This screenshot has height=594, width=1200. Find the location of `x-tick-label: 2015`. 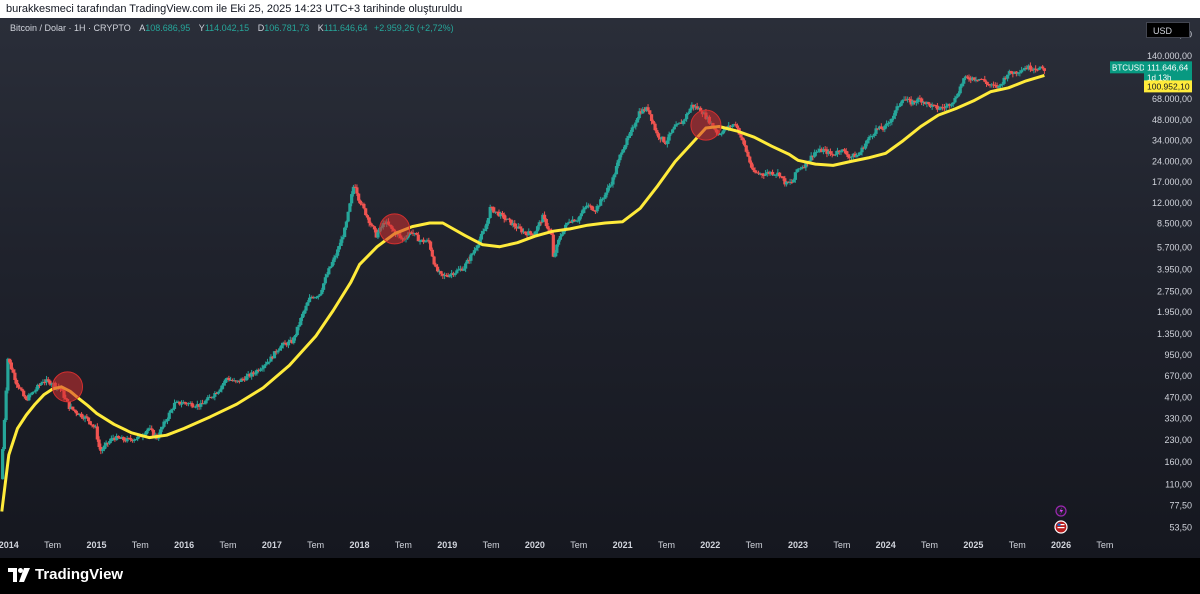

x-tick-label: 2015 is located at coordinates (96, 545).